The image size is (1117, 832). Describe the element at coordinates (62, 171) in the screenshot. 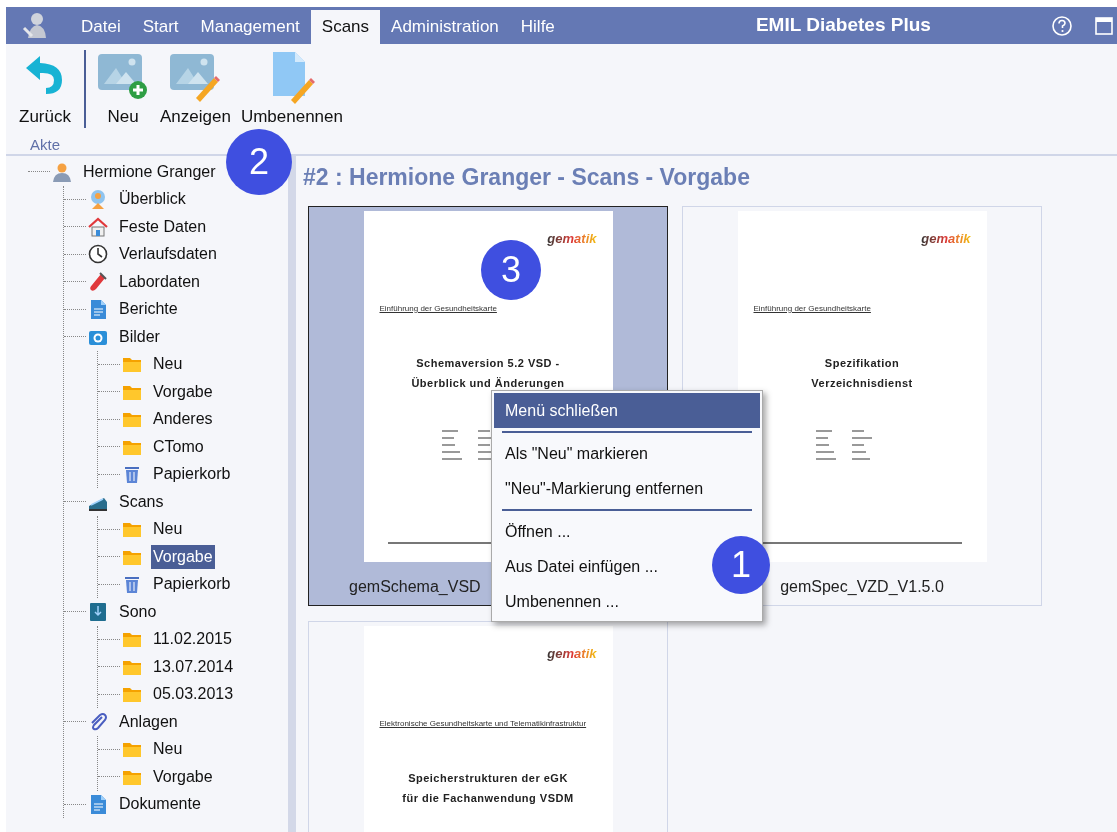

I see `person-icon` at that location.